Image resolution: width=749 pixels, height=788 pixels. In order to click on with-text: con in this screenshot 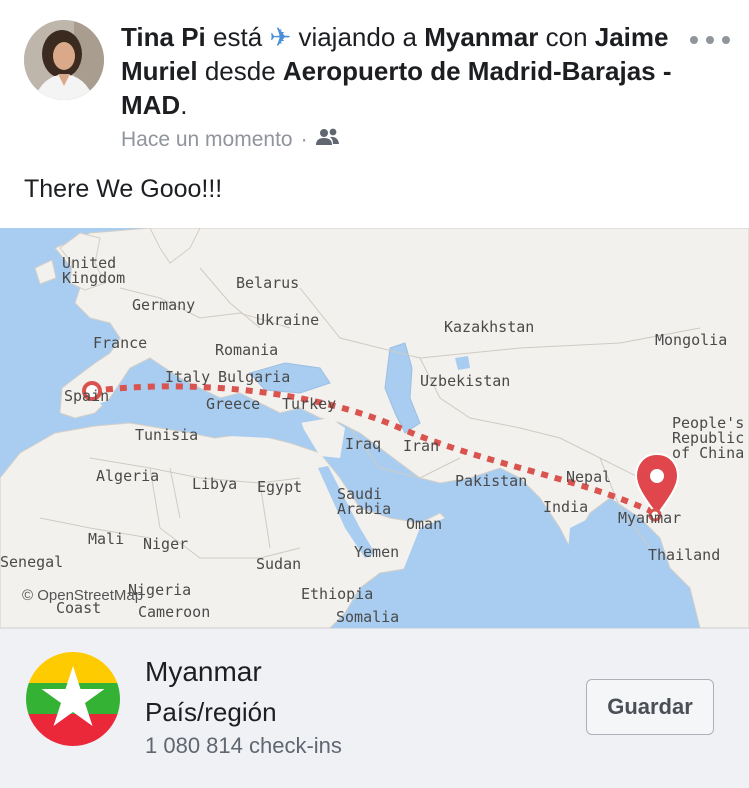, I will do `click(566, 37)`.